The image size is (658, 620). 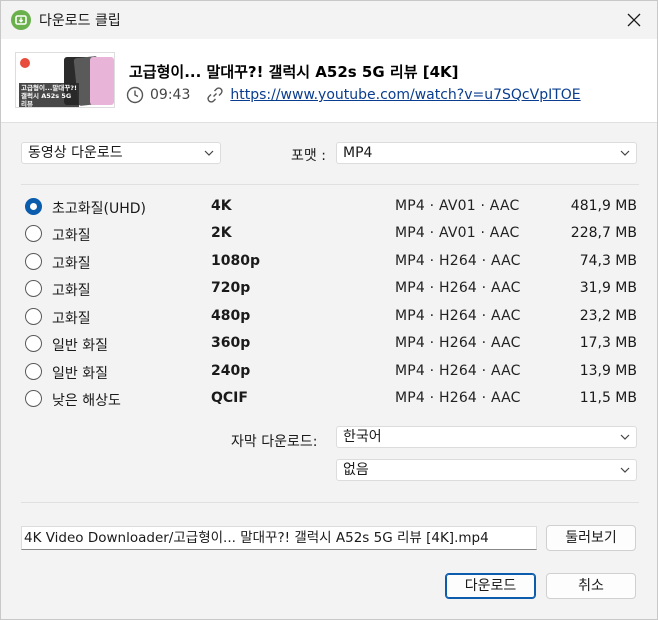 I want to click on link-icon, so click(x=215, y=95).